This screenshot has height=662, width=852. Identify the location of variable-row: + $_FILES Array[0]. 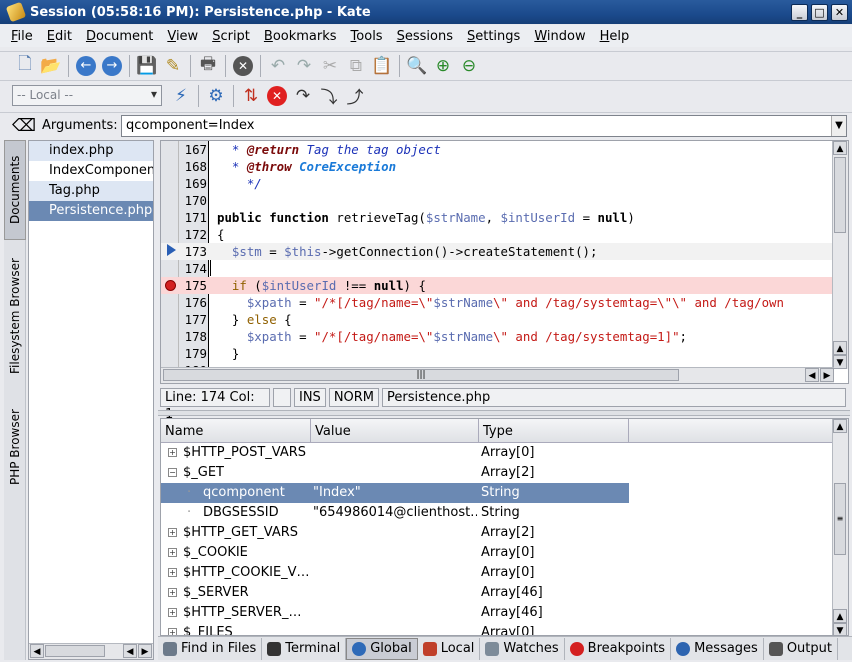
(395, 629).